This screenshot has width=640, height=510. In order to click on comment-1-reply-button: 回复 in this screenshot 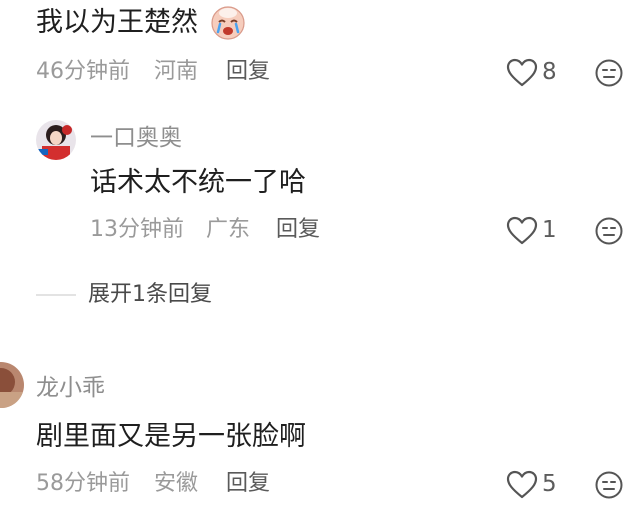, I will do `click(248, 72)`.